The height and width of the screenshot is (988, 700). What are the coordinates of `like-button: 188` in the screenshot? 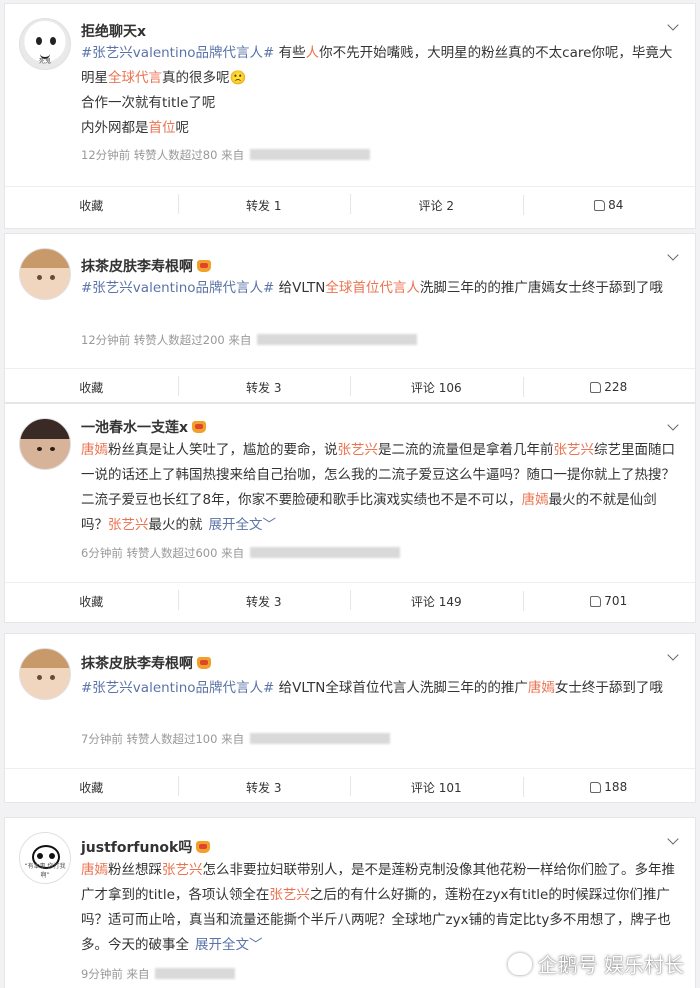 It's located at (609, 787).